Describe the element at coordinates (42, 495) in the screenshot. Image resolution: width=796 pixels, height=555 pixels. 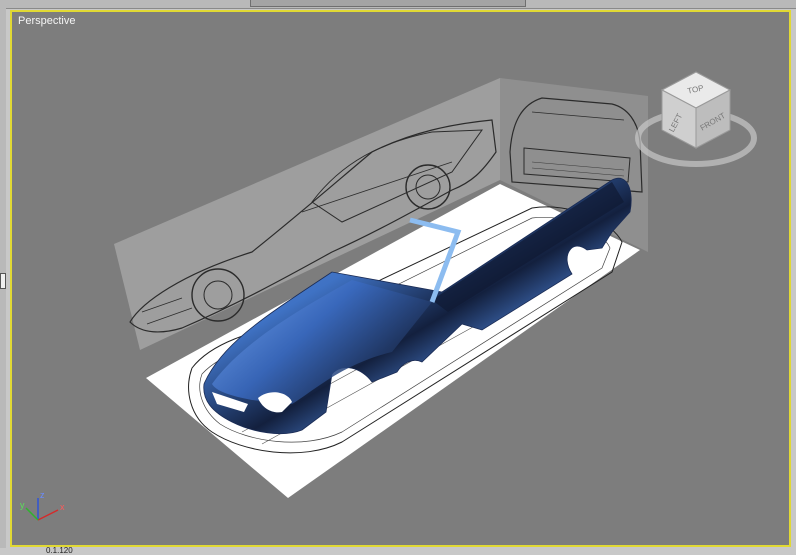
I see `axis-z-label: z` at that location.